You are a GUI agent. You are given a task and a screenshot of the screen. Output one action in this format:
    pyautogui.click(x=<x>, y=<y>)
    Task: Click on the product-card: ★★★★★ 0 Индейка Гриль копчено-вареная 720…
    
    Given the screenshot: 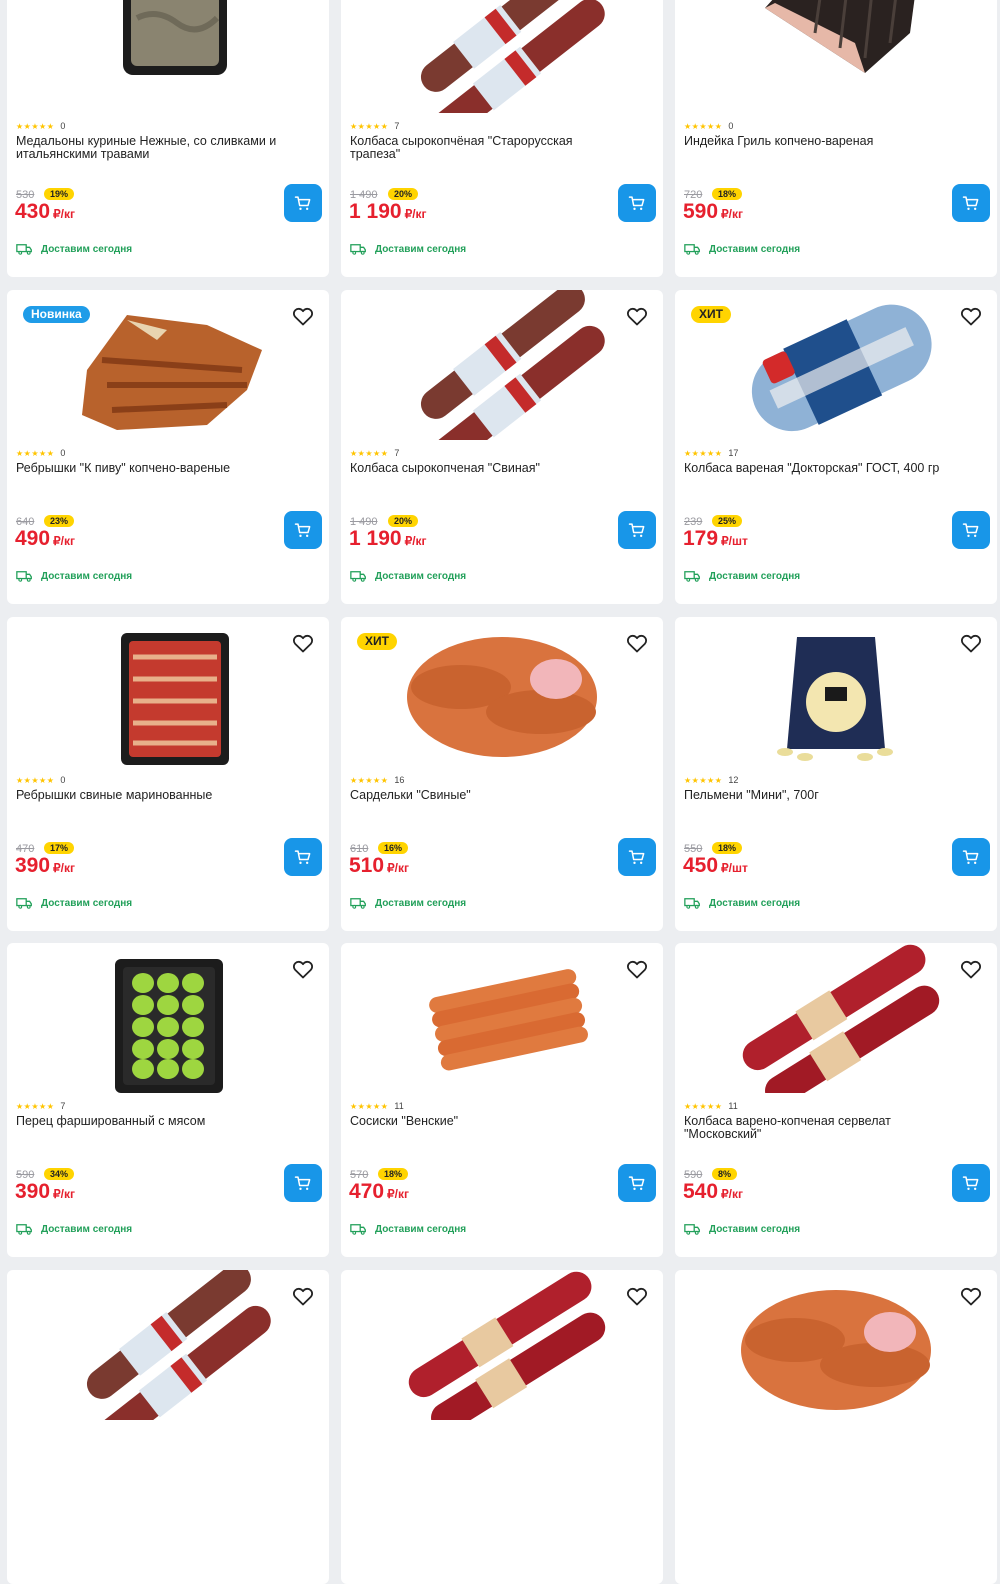 What is the action you would take?
    pyautogui.click(x=836, y=138)
    